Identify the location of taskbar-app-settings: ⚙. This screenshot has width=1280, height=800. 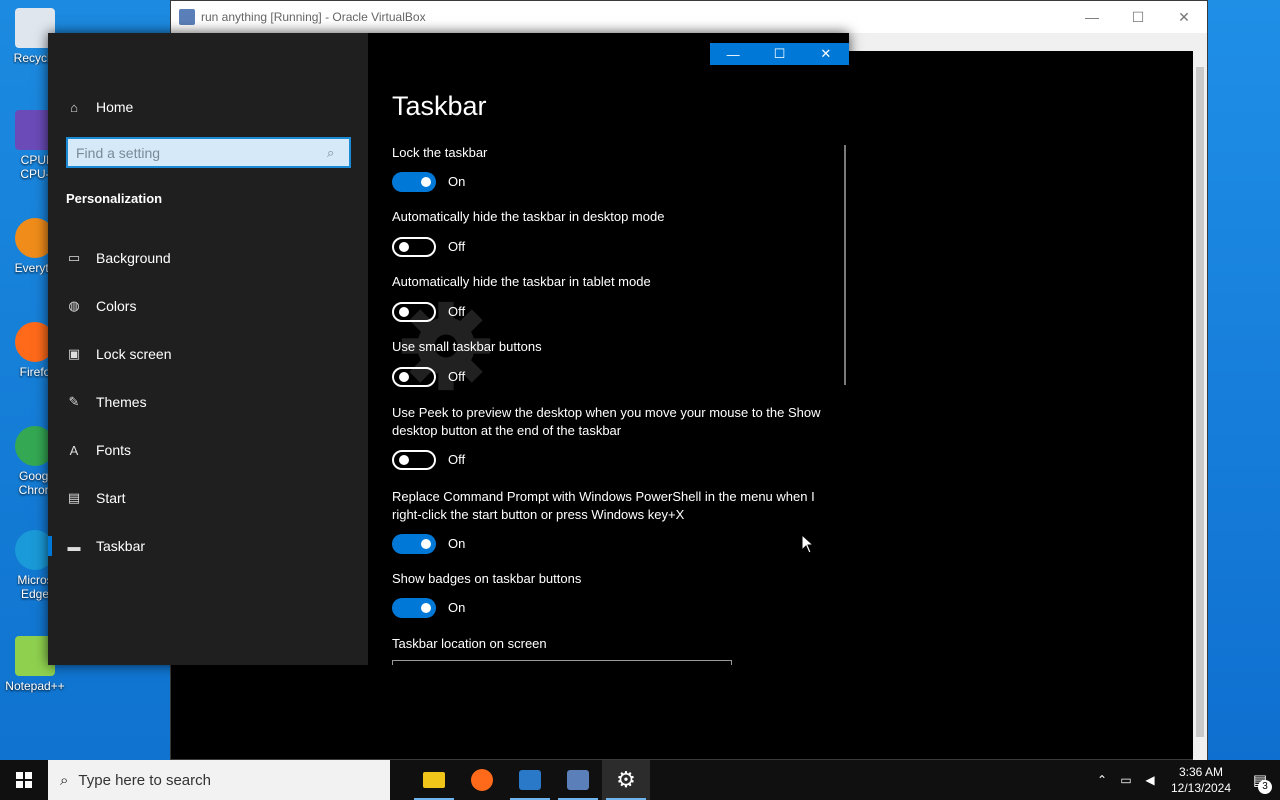
(626, 780).